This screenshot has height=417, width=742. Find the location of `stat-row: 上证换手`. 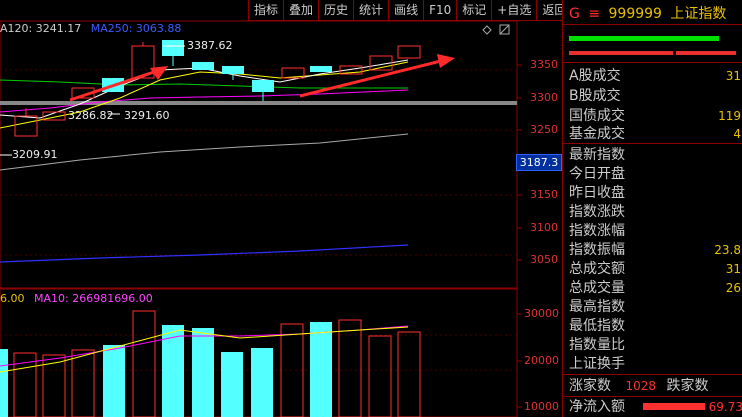

stat-row: 上证换手 is located at coordinates (655, 364).